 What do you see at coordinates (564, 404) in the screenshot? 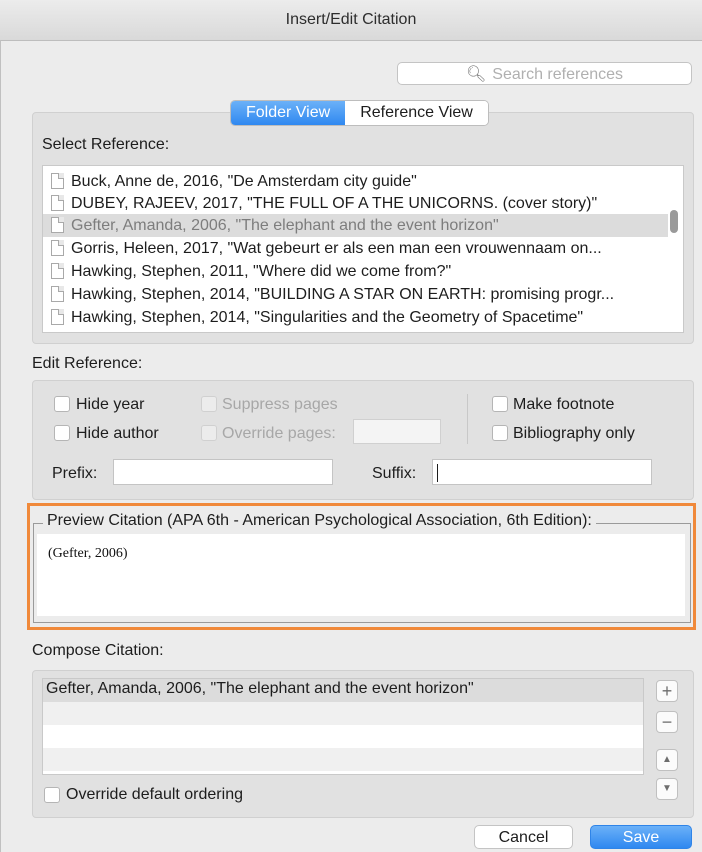
I see `make-footnote-label: Make footnote` at bounding box center [564, 404].